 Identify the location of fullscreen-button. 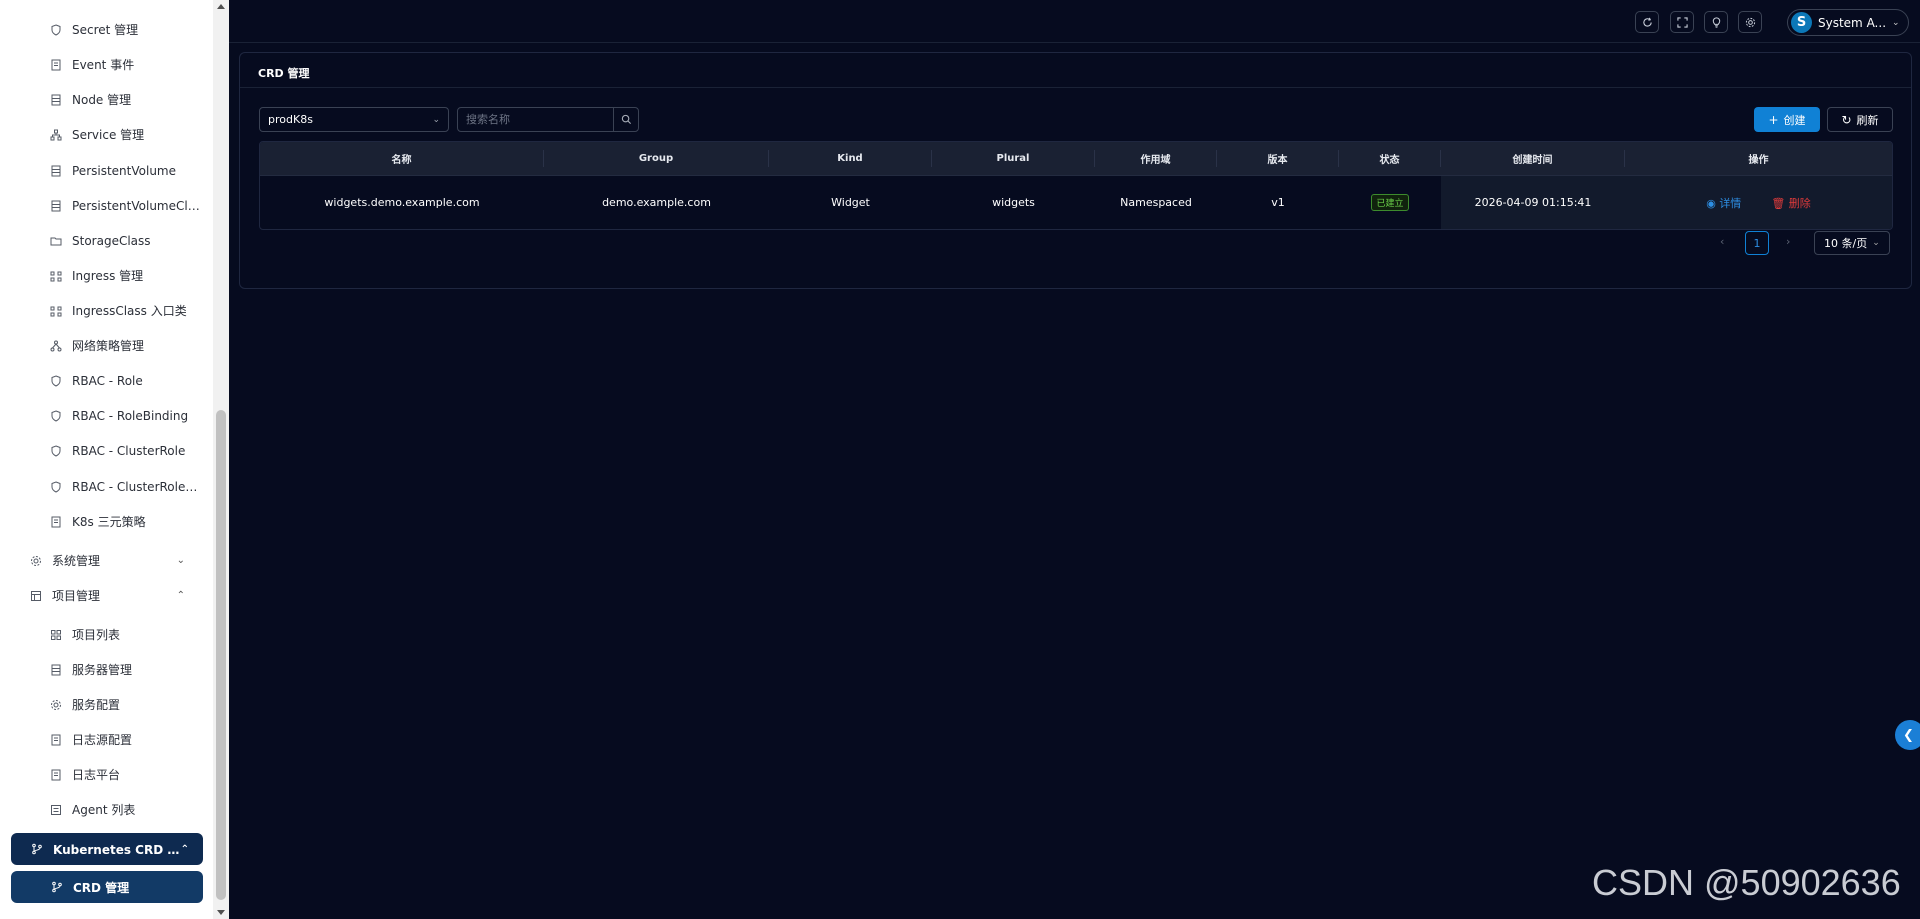
(1682, 22).